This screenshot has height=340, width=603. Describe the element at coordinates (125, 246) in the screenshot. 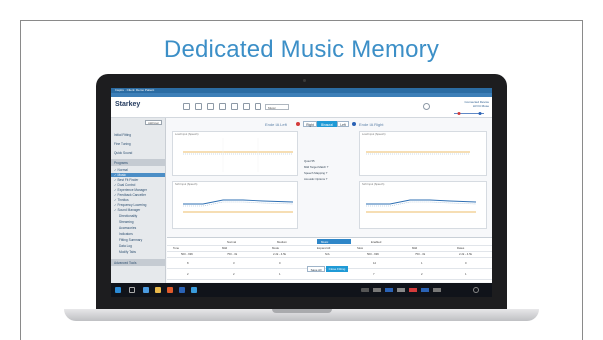

I see `sidebar-item-data-log: Data Log` at that location.